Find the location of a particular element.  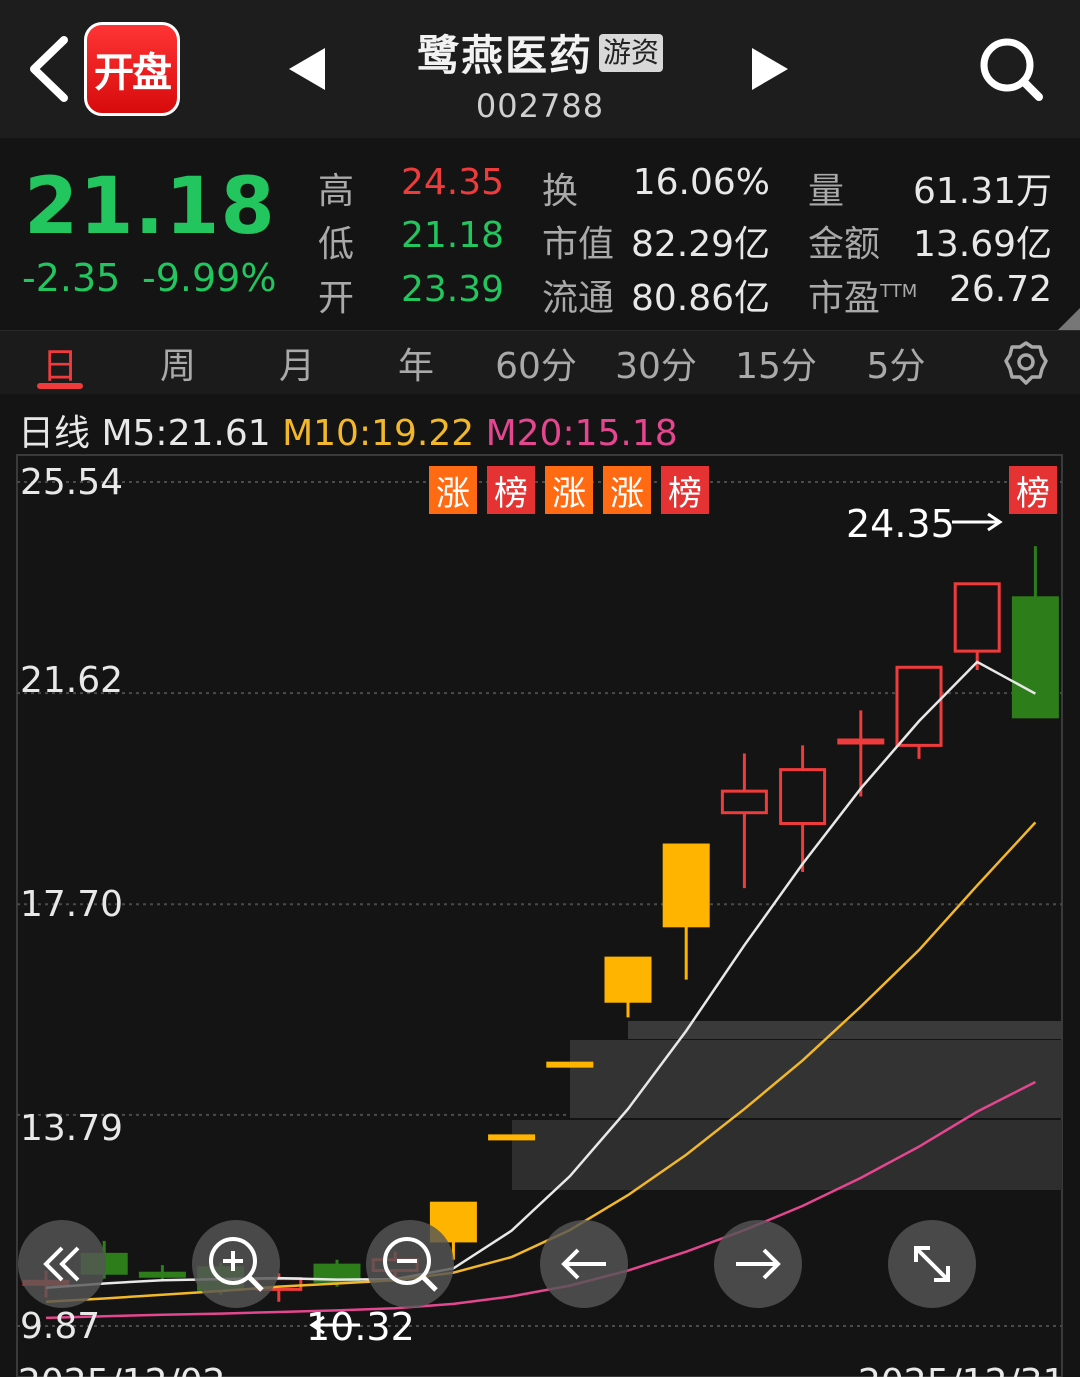

period-tabs: 日 周 月 年 60分 30分 15分 5分 is located at coordinates (540, 362).